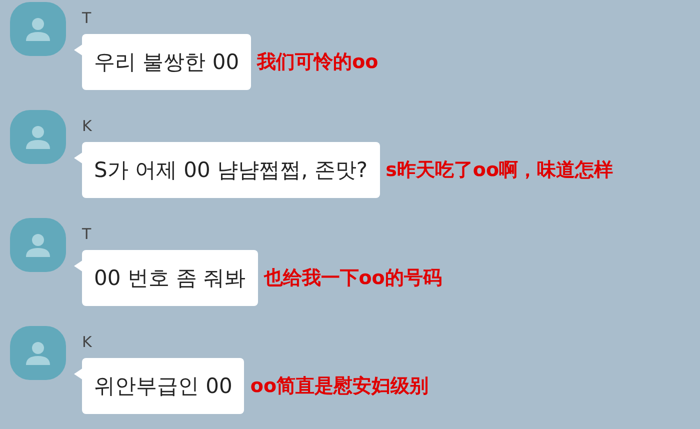 This screenshot has width=700, height=429. I want to click on translation-note: 我们可怜的oo, so click(317, 62).